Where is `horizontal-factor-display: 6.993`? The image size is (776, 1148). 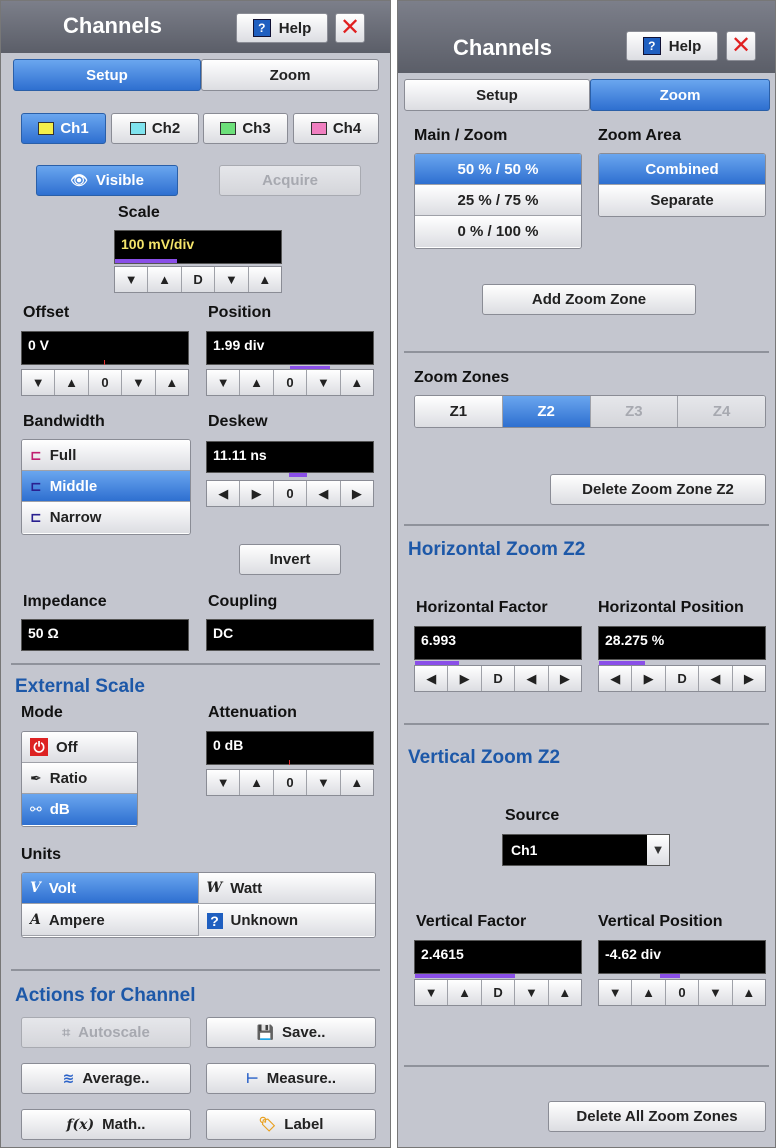 horizontal-factor-display: 6.993 is located at coordinates (498, 643).